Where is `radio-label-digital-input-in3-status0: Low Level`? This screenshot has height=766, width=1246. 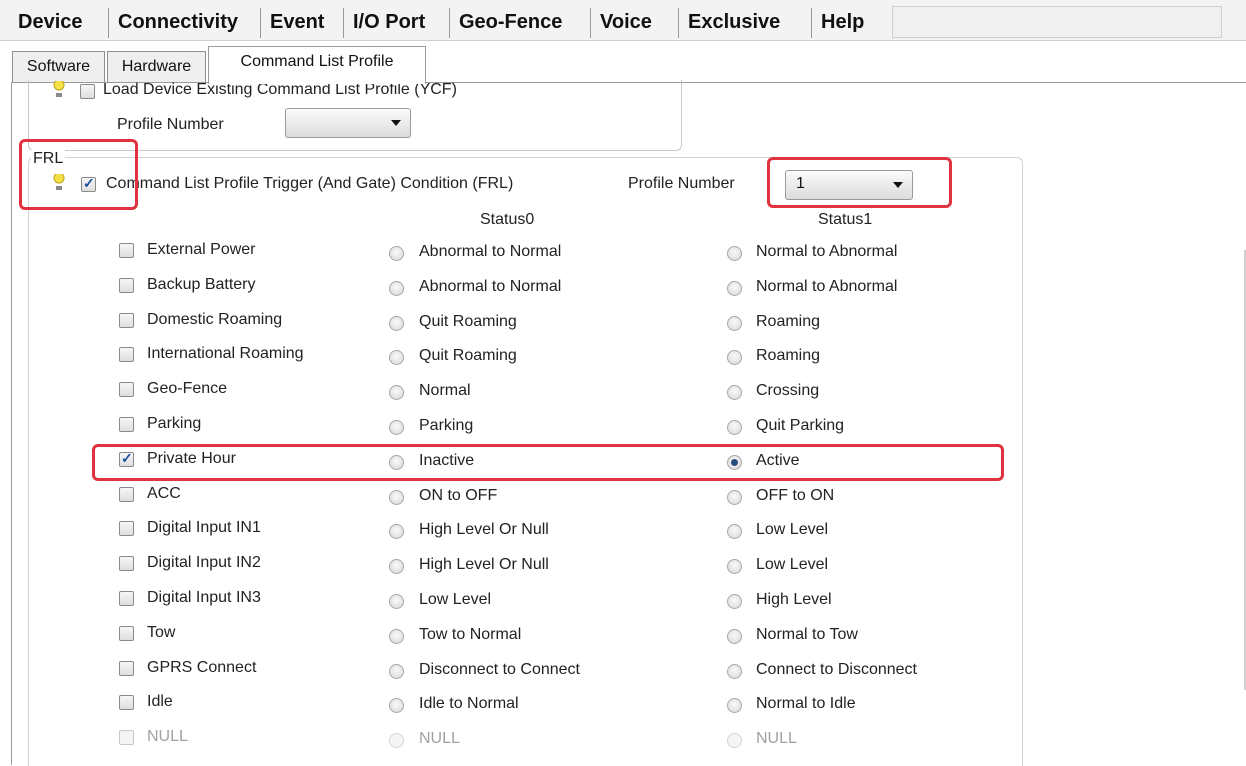 radio-label-digital-input-in3-status0: Low Level is located at coordinates (455, 599).